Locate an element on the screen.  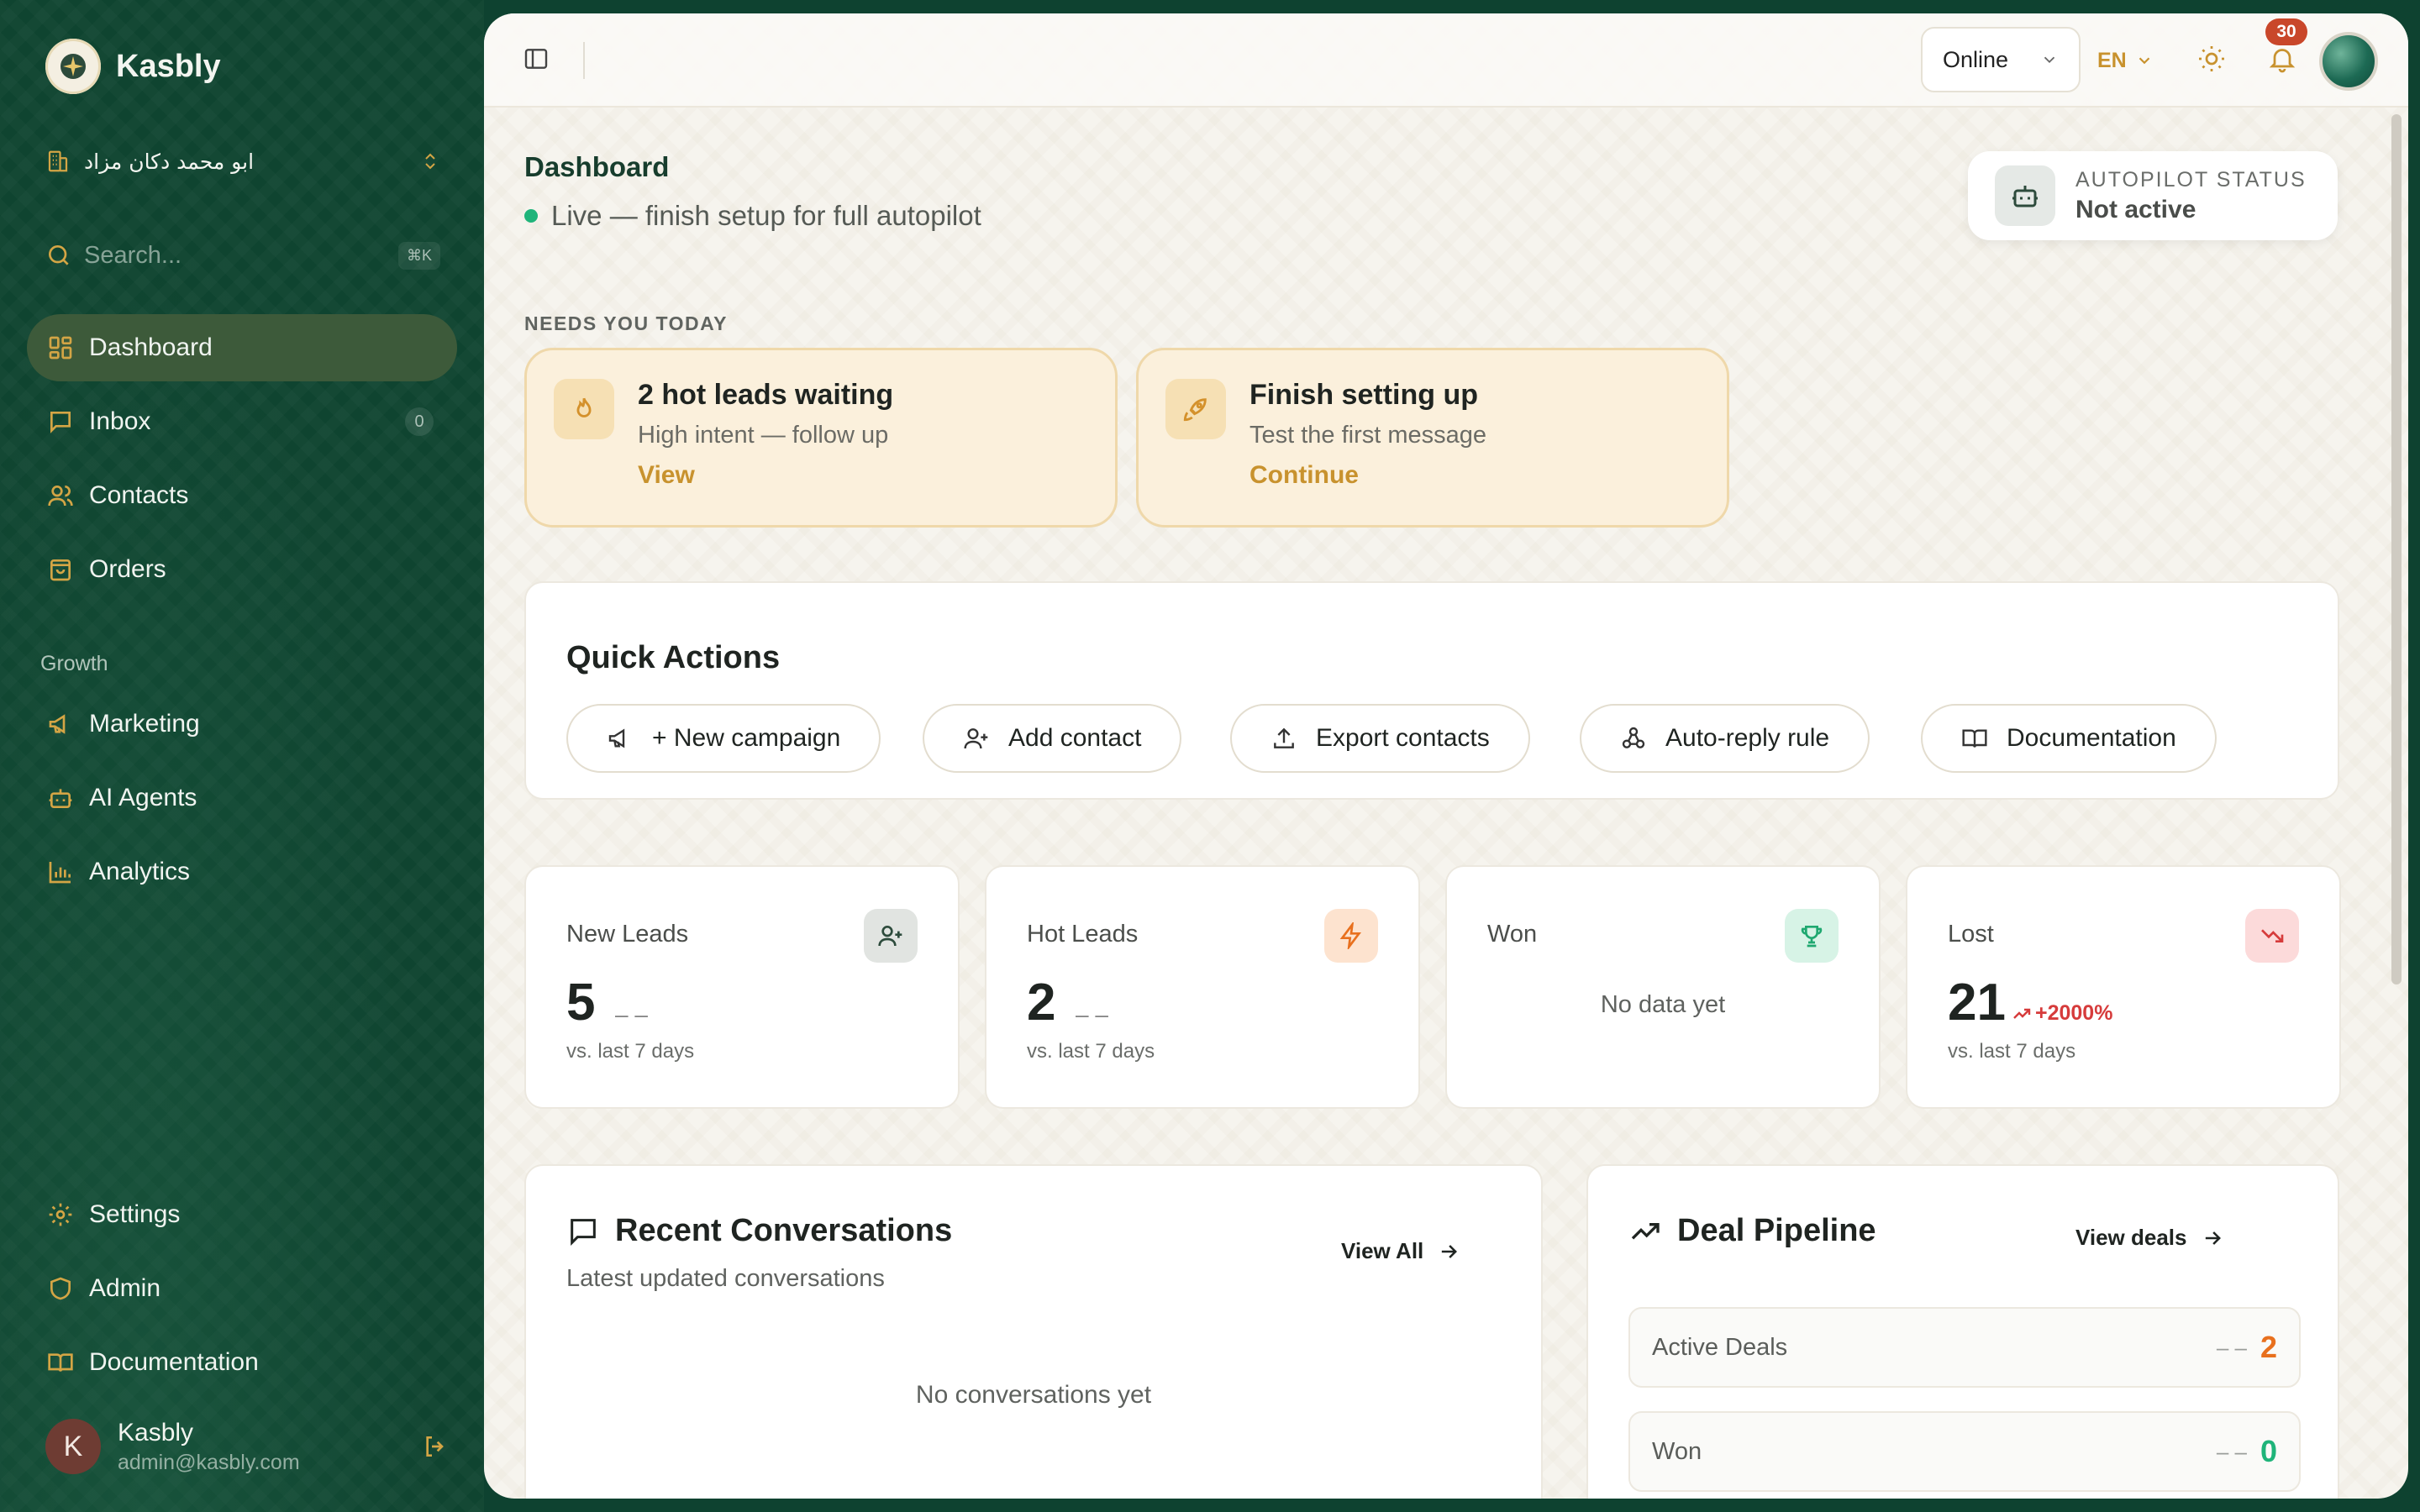
workspace-switcher: ابو محمد دكان مزاد is located at coordinates (242, 161).